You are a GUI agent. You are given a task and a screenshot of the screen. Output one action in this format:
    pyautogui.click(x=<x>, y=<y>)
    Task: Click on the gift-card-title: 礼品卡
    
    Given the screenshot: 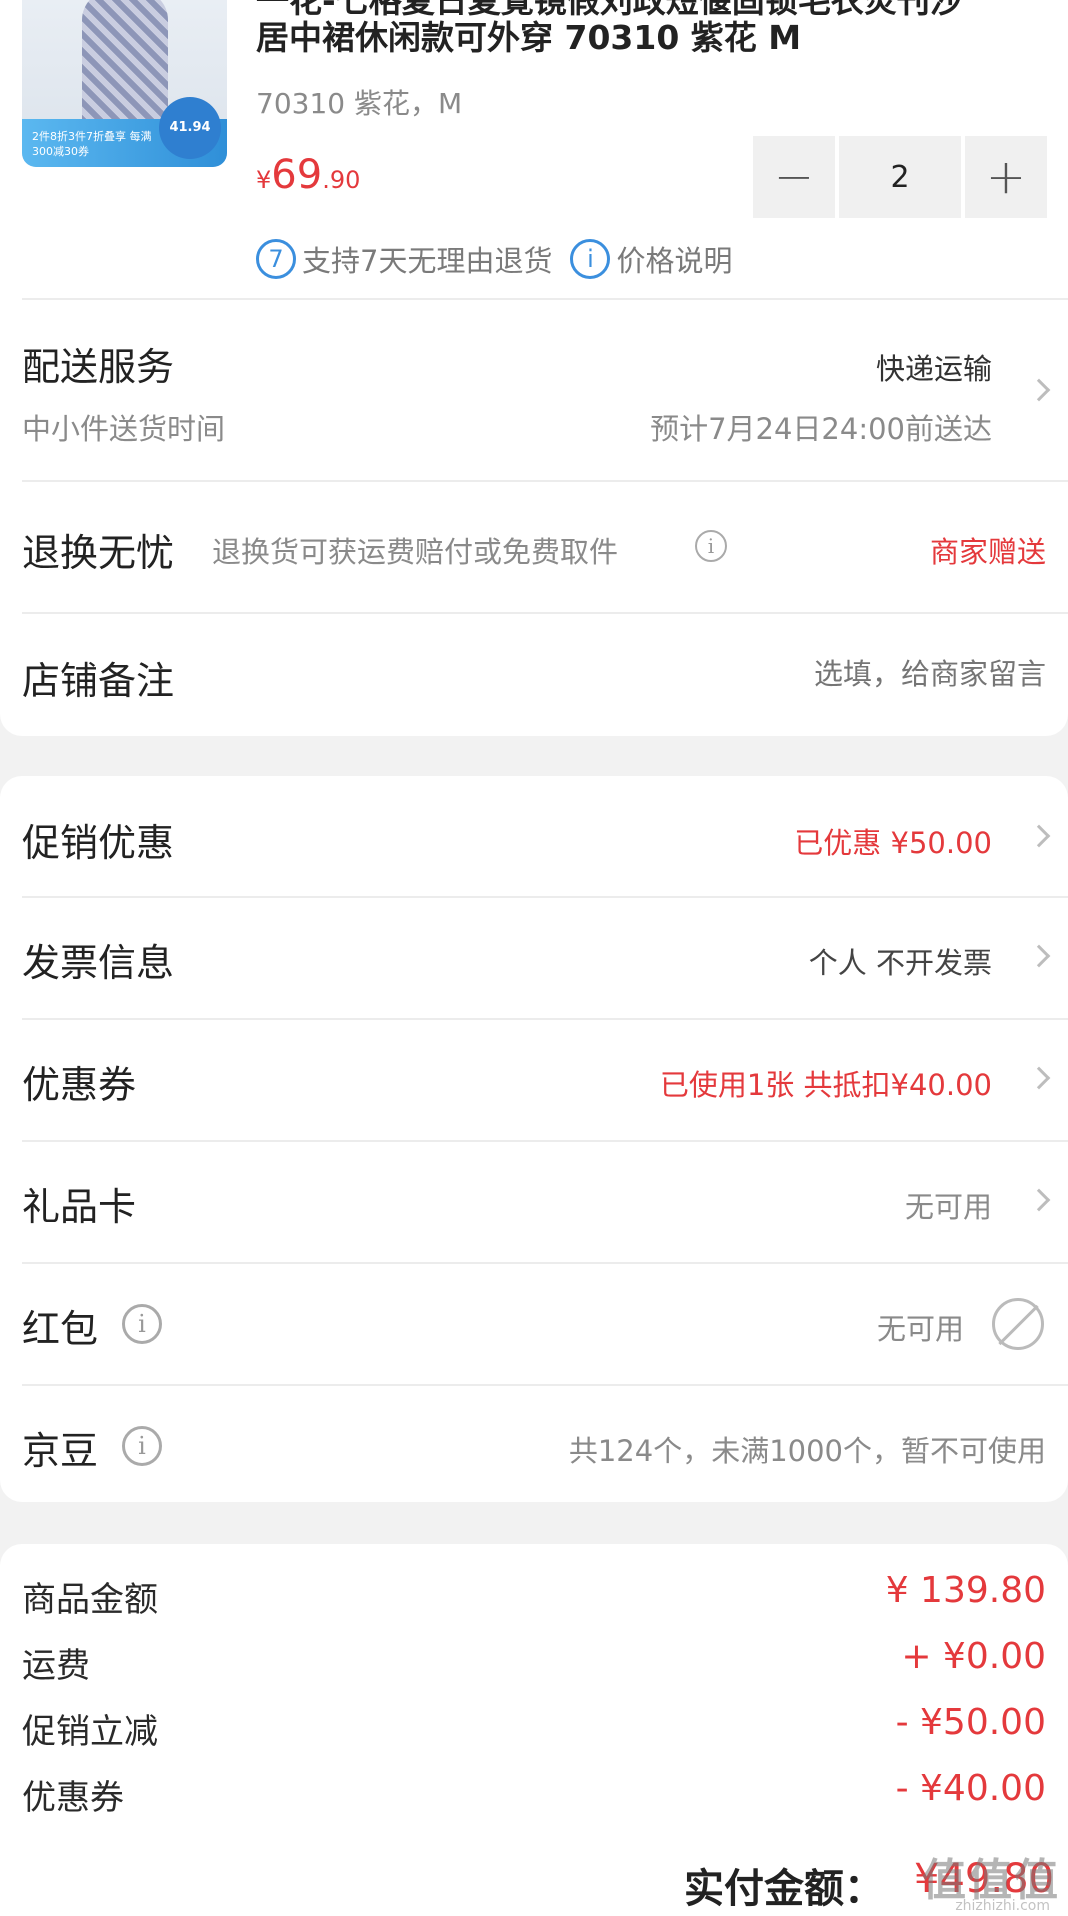 What is the action you would take?
    pyautogui.click(x=79, y=1207)
    